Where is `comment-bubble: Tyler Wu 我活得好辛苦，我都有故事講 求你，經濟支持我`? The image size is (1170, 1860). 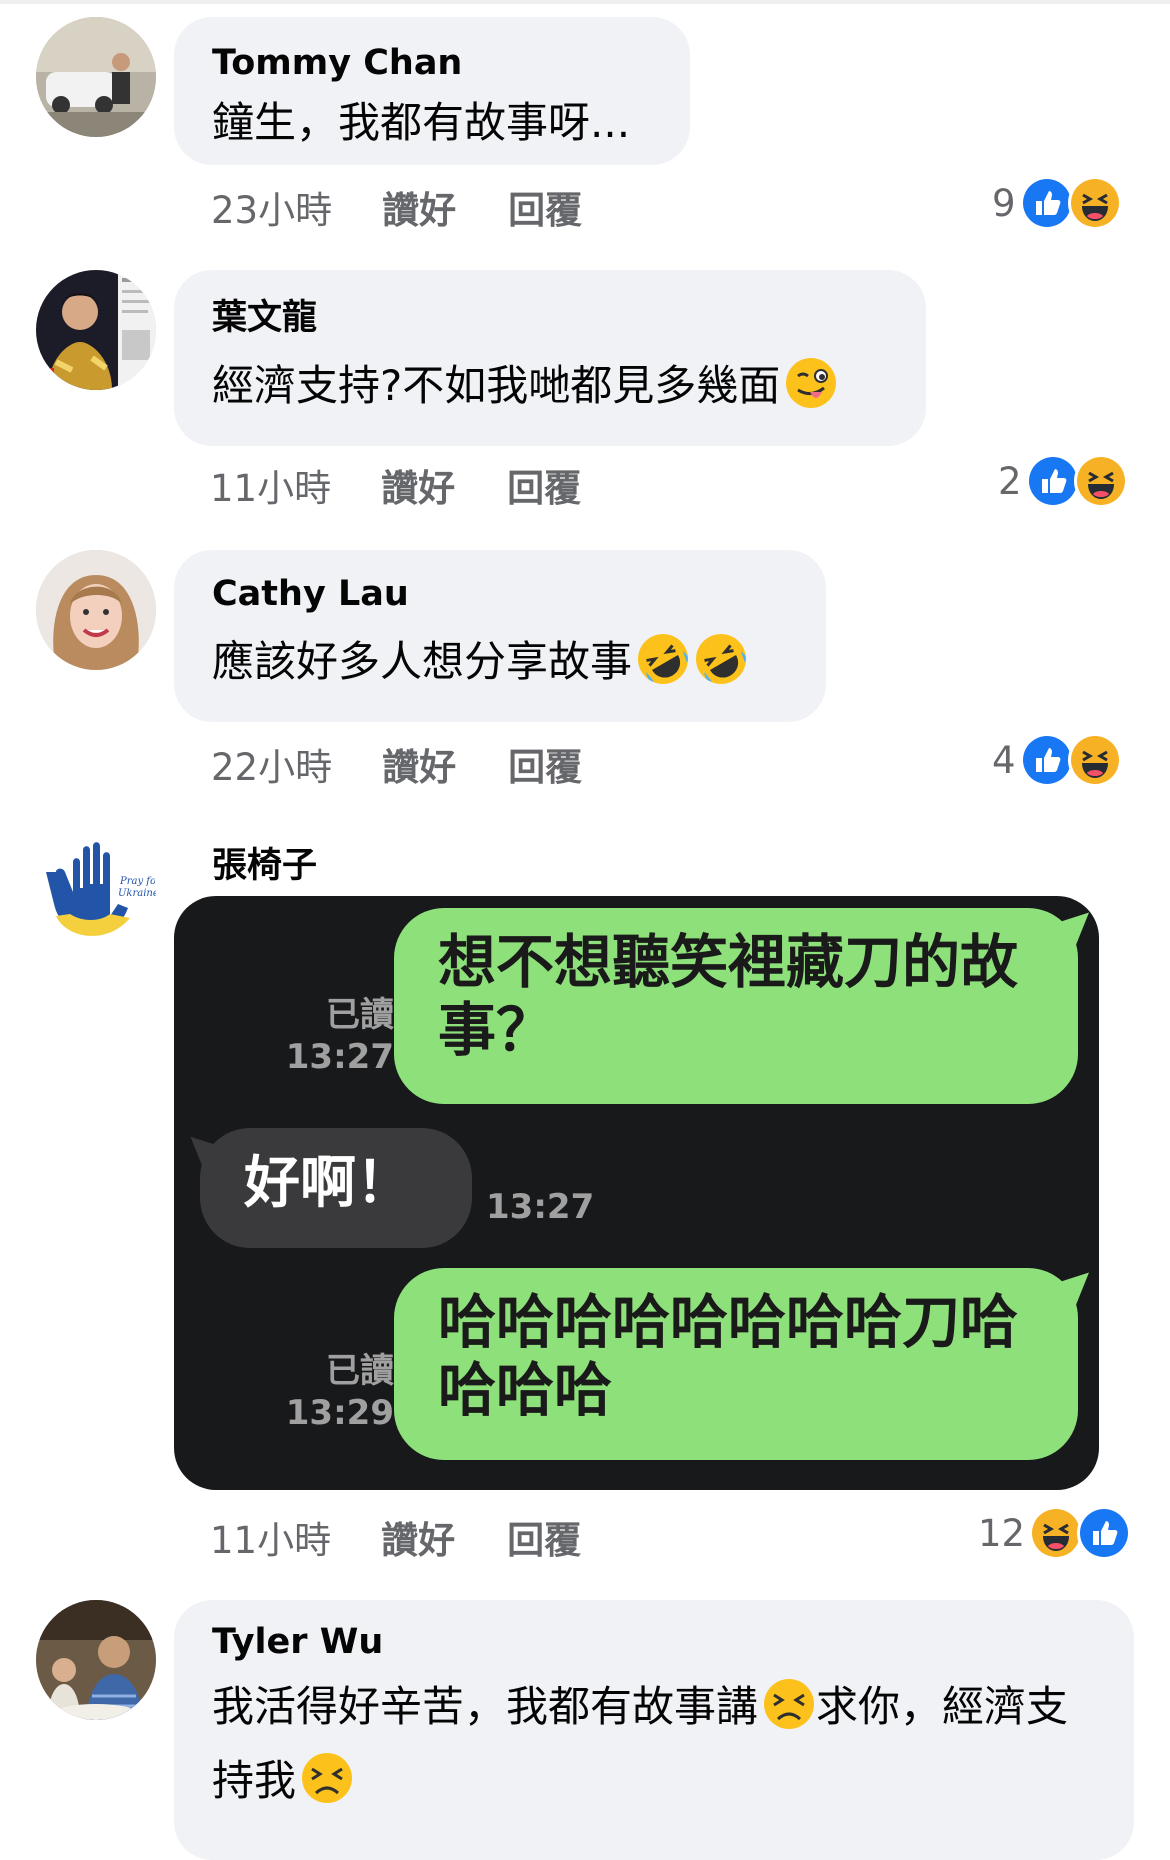
comment-bubble: Tyler Wu 我活得好辛苦，我都有故事講 求你，經濟支持我 is located at coordinates (654, 1730).